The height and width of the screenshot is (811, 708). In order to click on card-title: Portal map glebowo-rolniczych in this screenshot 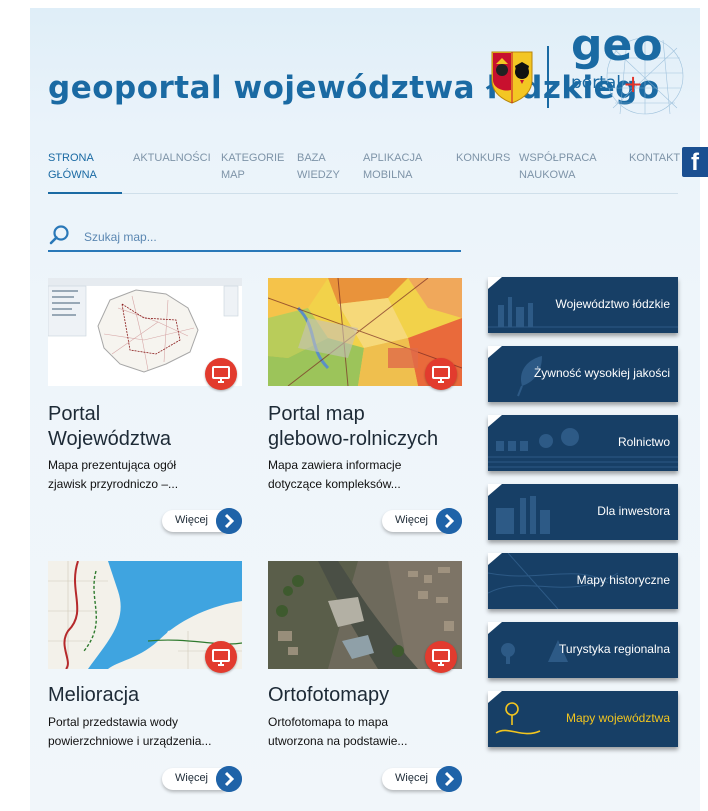, I will do `click(353, 427)`.